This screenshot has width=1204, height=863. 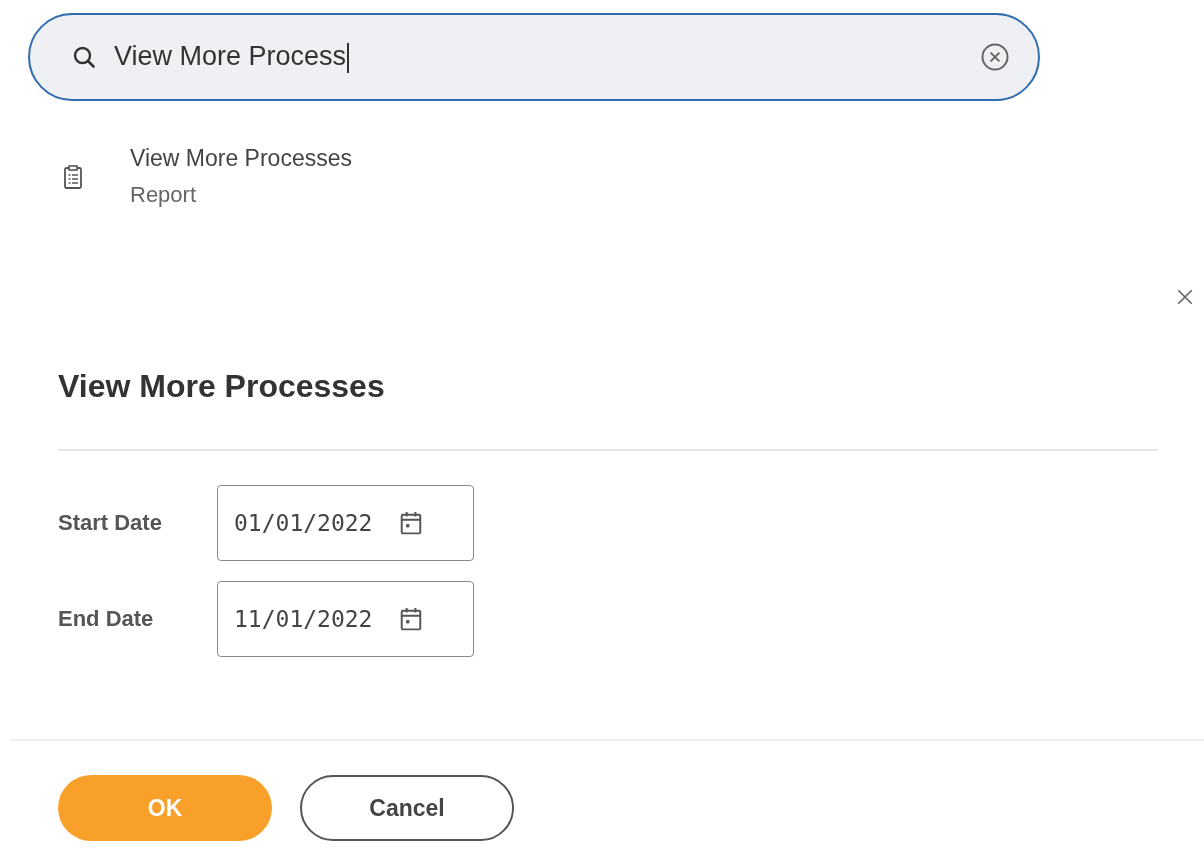 What do you see at coordinates (345, 619) in the screenshot?
I see `date-field: 11/01/2022` at bounding box center [345, 619].